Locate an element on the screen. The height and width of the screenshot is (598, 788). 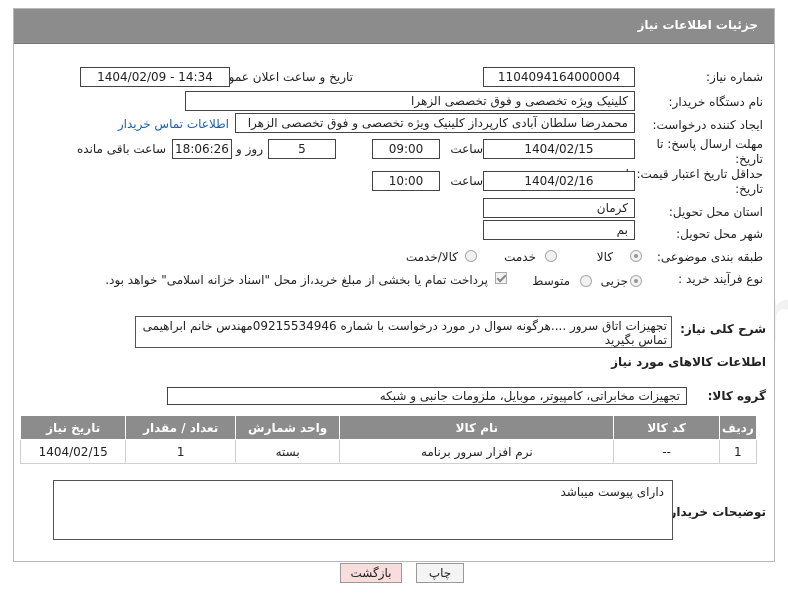
category-goods-service-radio is located at coordinates (471, 256).